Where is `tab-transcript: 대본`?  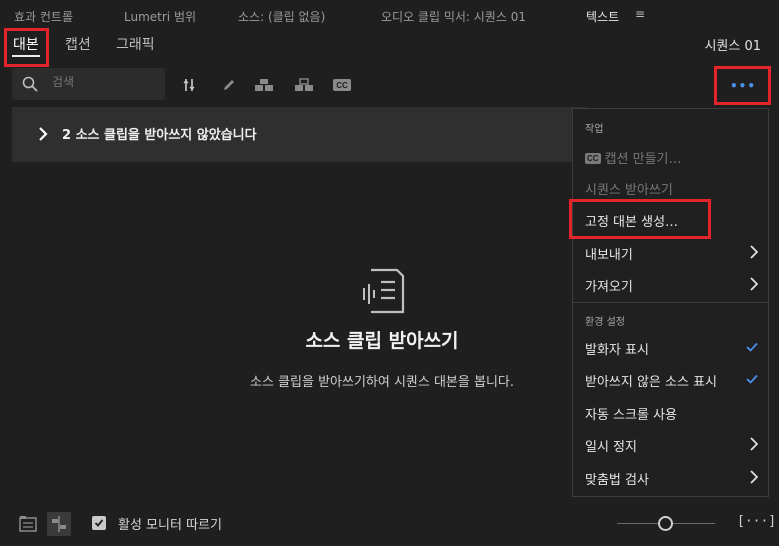
tab-transcript: 대본 is located at coordinates (26, 44).